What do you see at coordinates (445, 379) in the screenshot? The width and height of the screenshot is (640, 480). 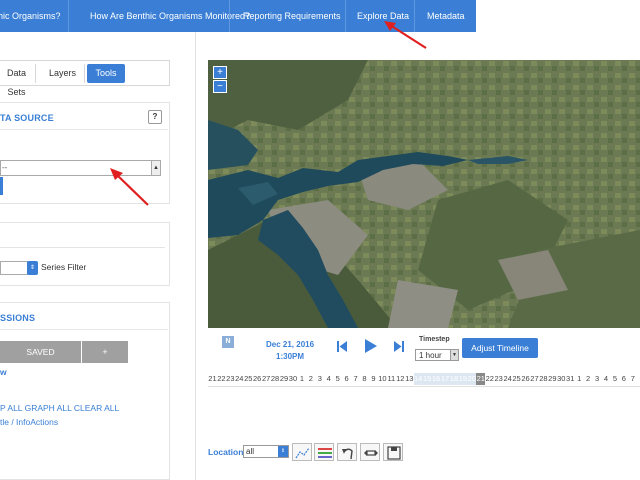 I see `hour-tick: 17` at bounding box center [445, 379].